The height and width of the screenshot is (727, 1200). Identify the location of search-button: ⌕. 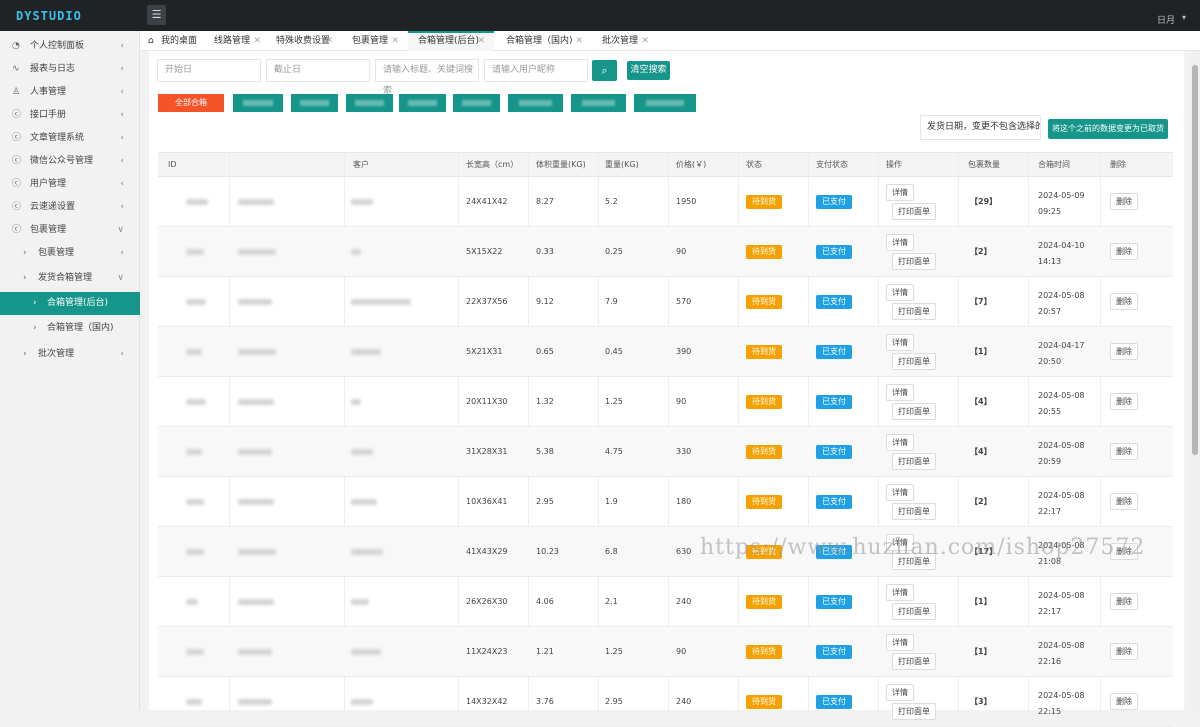
(604, 70).